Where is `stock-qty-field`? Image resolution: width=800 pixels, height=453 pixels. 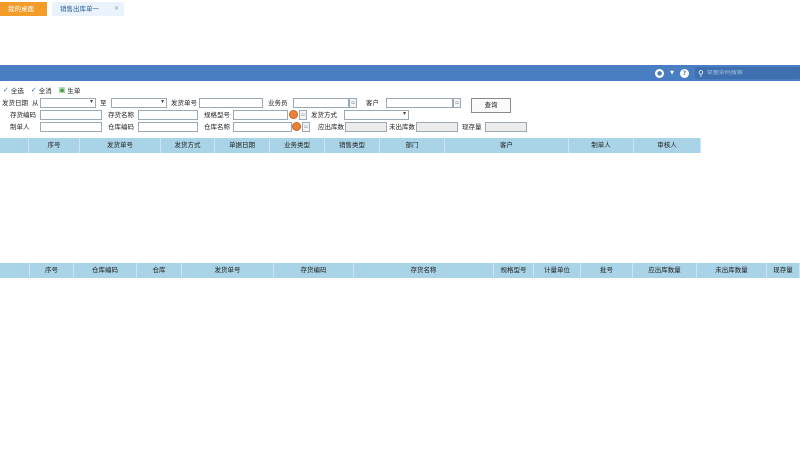 stock-qty-field is located at coordinates (506, 127).